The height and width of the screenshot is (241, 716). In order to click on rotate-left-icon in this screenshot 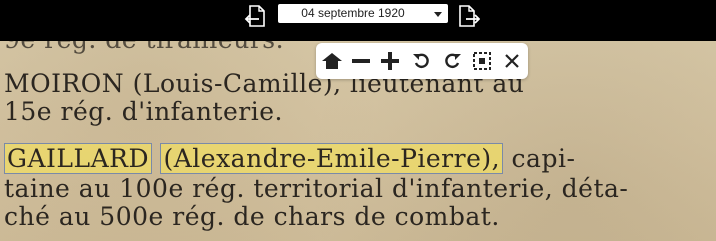, I will do `click(422, 61)`.